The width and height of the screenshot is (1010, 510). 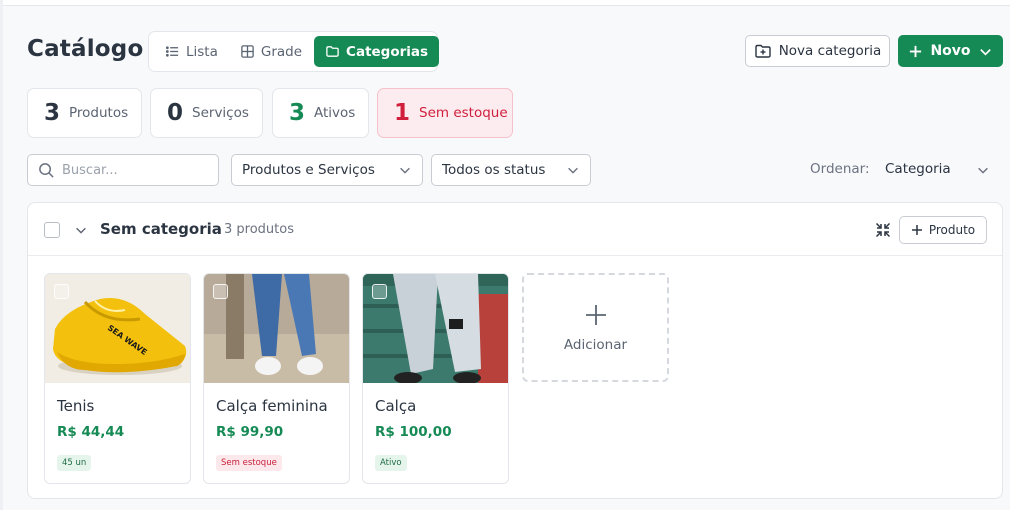 I want to click on stat-sem-estoque-value: 1, so click(x=402, y=113).